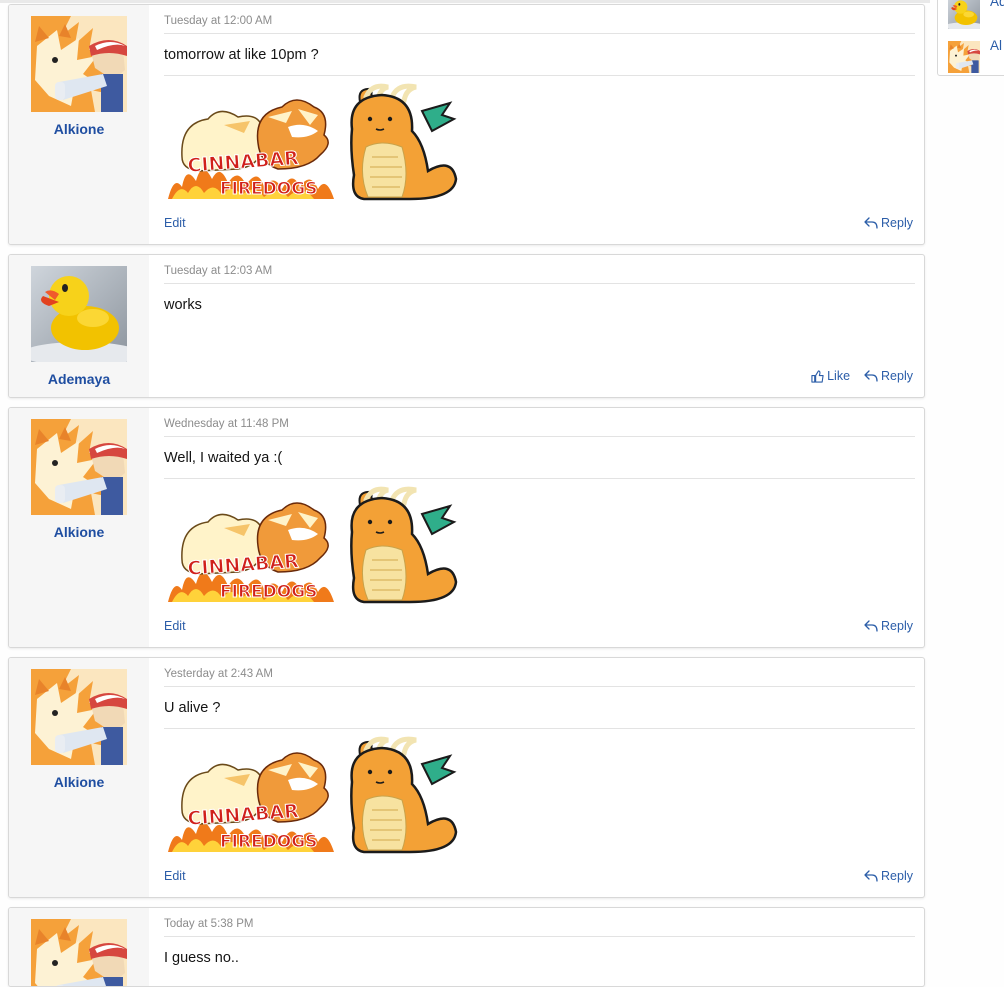 This screenshot has width=1004, height=987. What do you see at coordinates (79, 379) in the screenshot?
I see `post-username: Ademaya` at bounding box center [79, 379].